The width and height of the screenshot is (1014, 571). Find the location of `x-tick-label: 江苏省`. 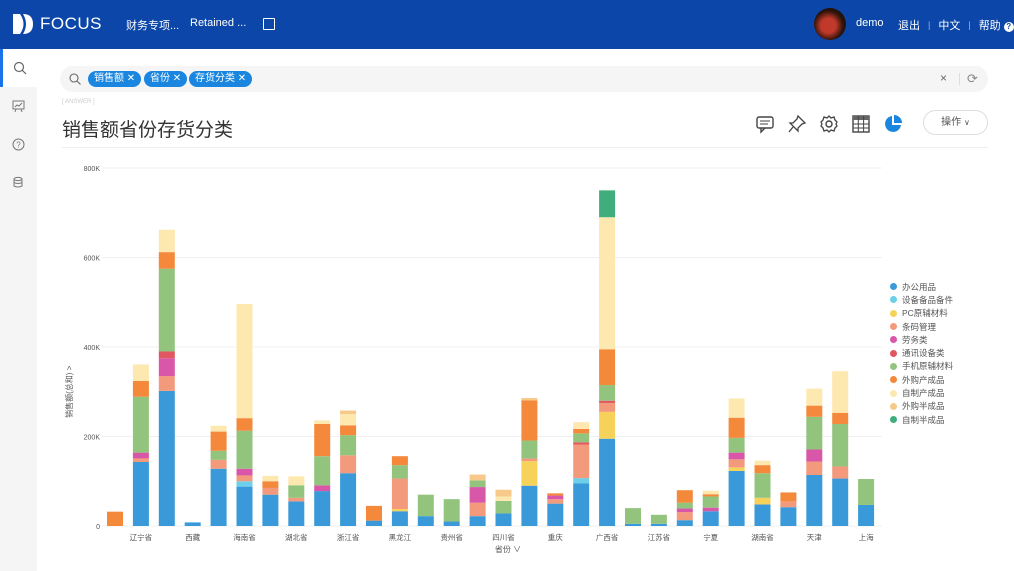

x-tick-label: 江苏省 is located at coordinates (659, 537).